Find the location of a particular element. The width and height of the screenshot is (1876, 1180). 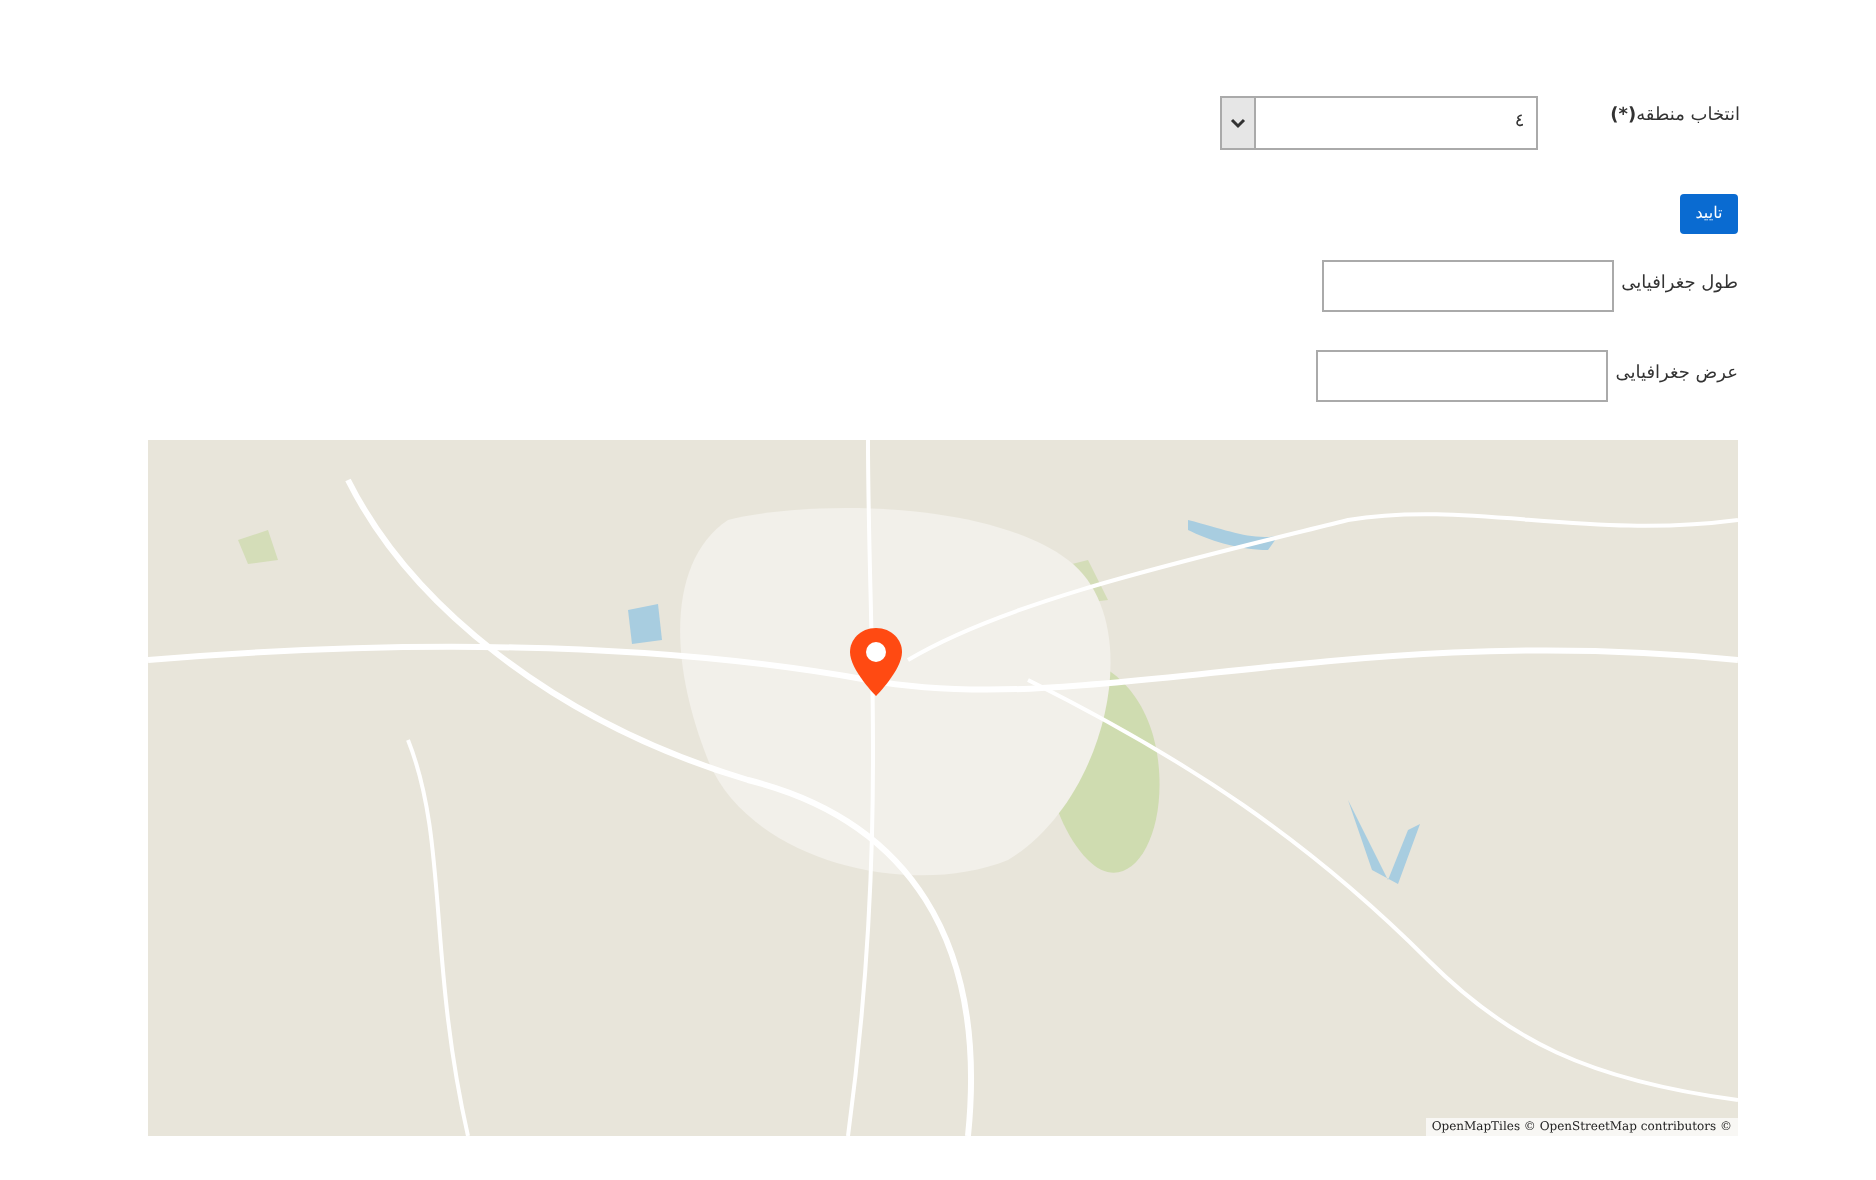

dropdown-toggle is located at coordinates (1239, 123).